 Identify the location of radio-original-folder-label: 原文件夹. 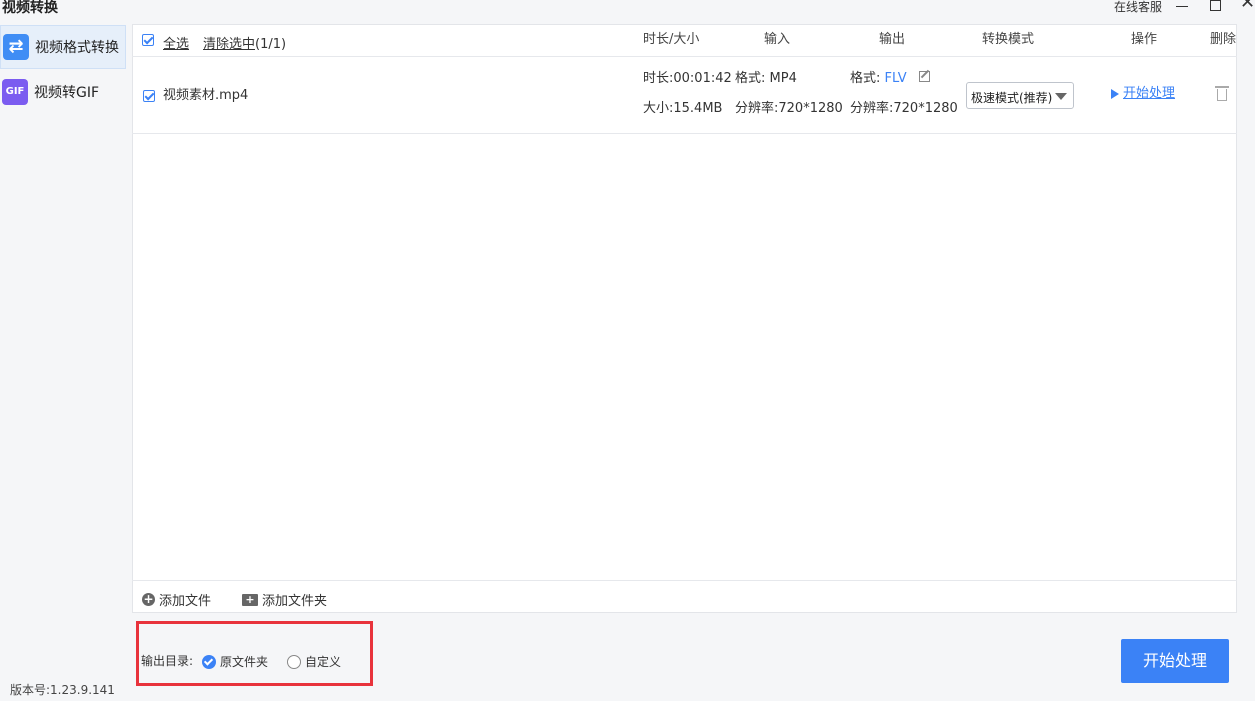
(244, 662).